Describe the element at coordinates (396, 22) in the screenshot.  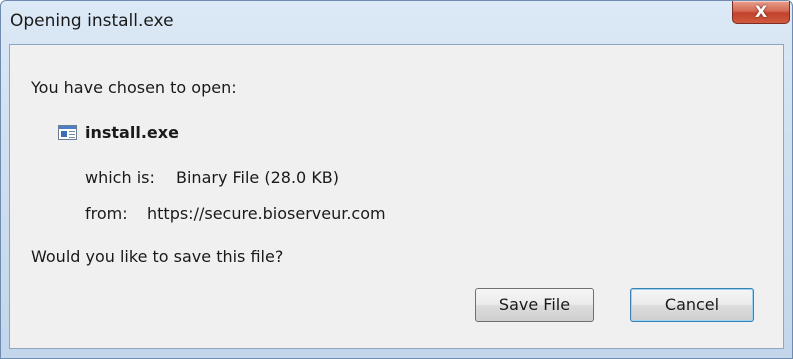
I see `title-bar: Opening install.exe X` at that location.